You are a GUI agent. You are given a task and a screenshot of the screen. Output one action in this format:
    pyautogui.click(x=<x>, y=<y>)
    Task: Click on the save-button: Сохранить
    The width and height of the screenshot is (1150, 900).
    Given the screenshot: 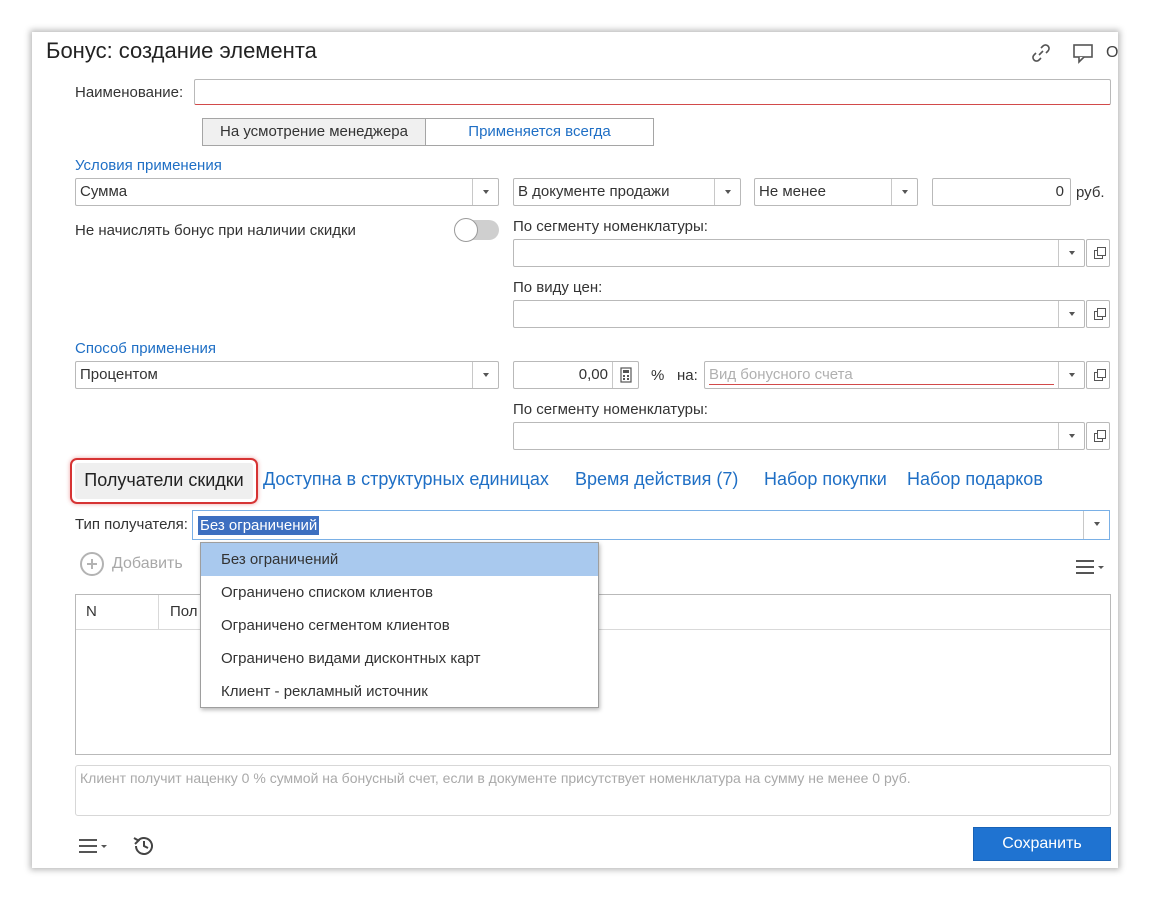 What is the action you would take?
    pyautogui.click(x=1042, y=844)
    